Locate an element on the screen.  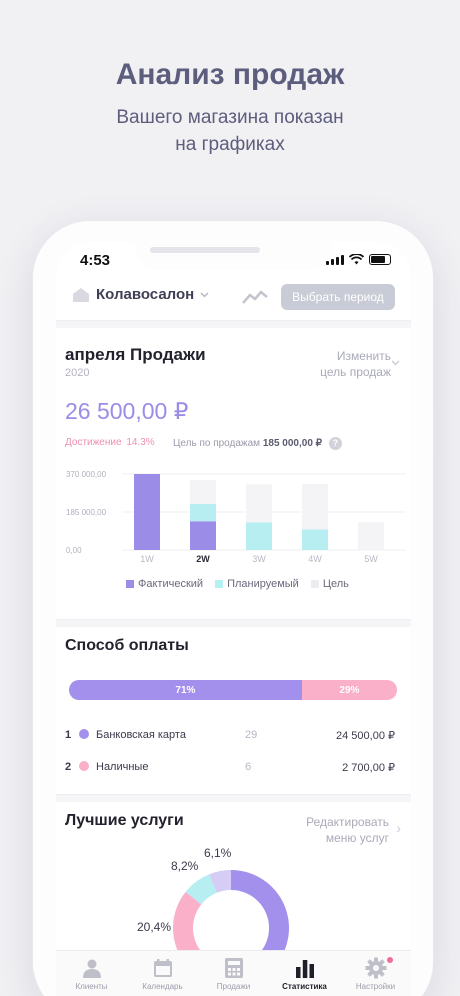
x-tick-label: 2W is located at coordinates (203, 559).